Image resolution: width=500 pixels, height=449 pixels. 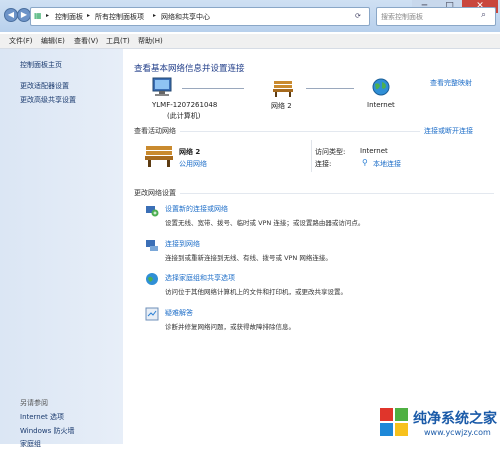 What do you see at coordinates (155, 131) in the screenshot?
I see `active-networks-title: 查看活动网络` at bounding box center [155, 131].